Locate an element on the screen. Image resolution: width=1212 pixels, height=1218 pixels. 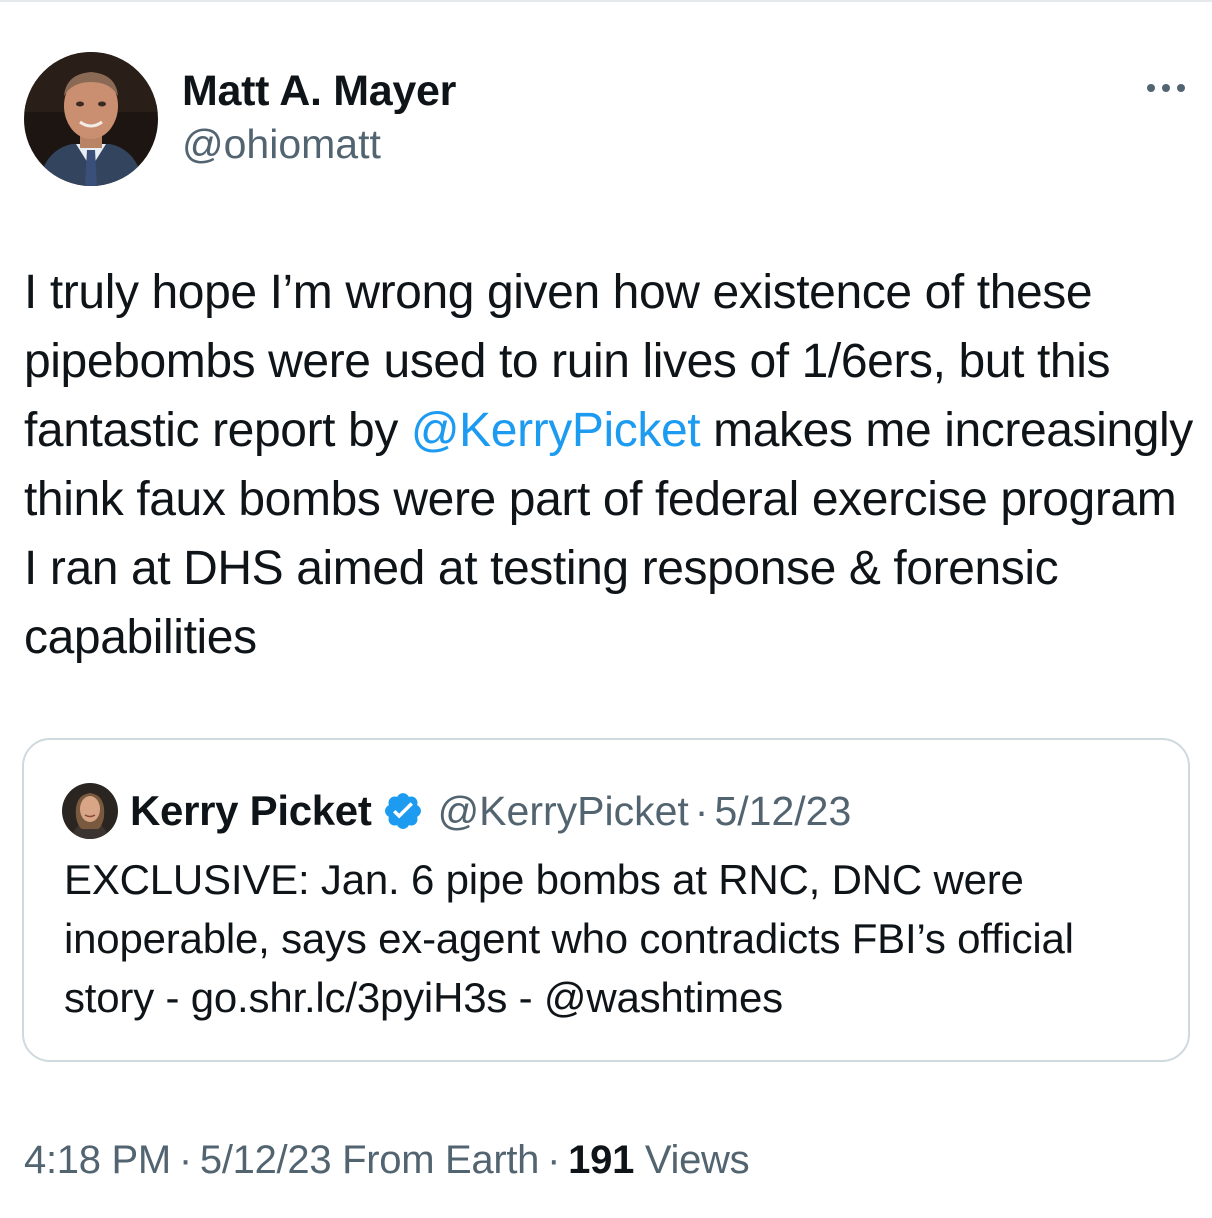
more-horizontal-icon is located at coordinates (1166, 88).